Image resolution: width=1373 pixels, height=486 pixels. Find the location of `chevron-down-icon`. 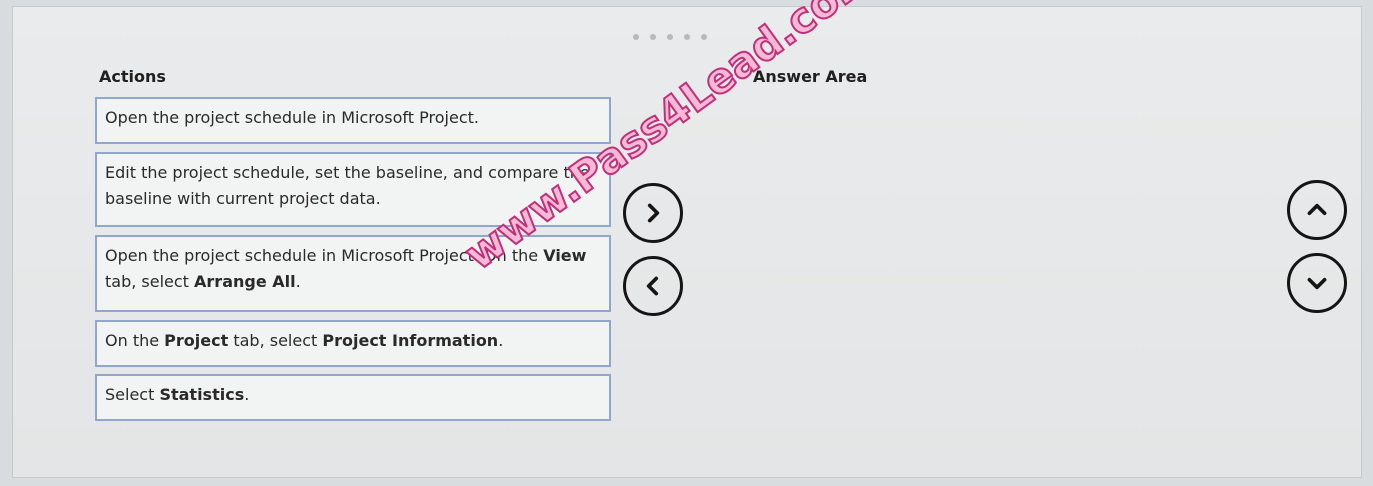

chevron-down-icon is located at coordinates (1317, 283).